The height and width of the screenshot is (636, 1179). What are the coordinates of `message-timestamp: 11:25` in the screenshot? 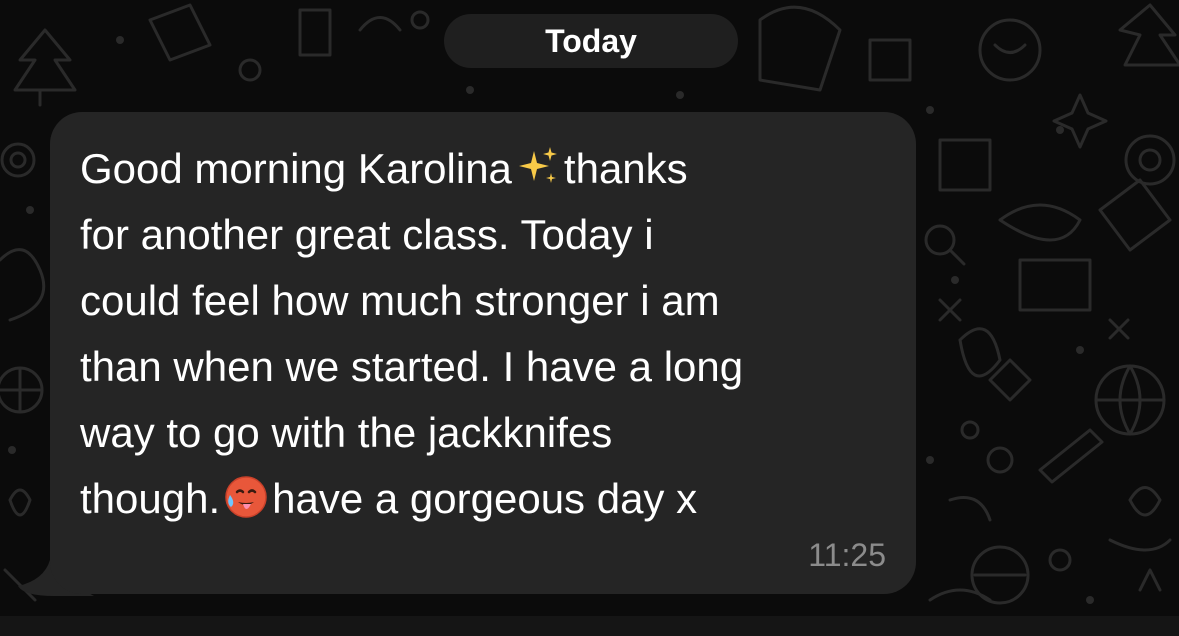 It's located at (847, 555).